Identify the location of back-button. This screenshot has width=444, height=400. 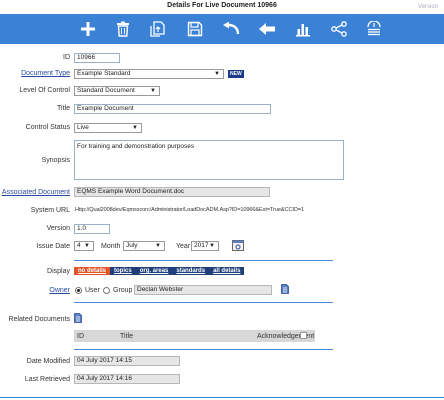
(267, 29).